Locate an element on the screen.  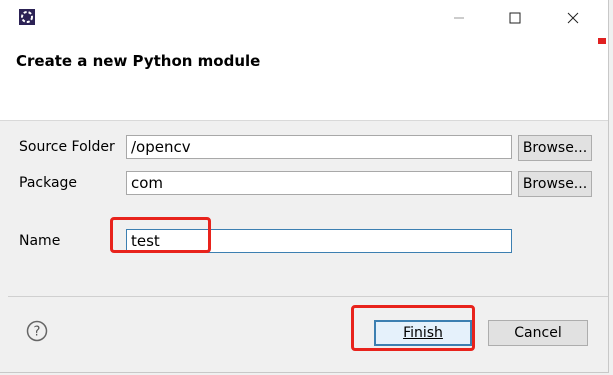
close-icon is located at coordinates (573, 18).